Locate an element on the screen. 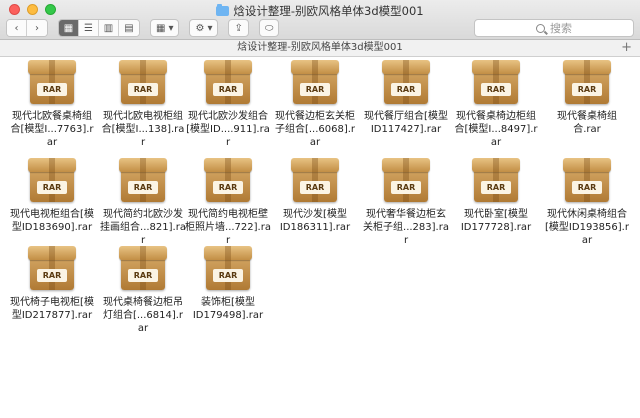 This screenshot has height=418, width=640. folder-icon is located at coordinates (223, 10).